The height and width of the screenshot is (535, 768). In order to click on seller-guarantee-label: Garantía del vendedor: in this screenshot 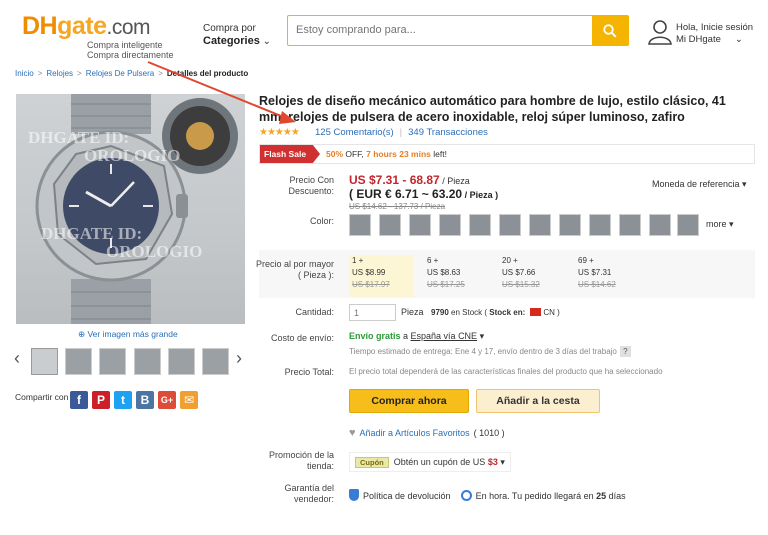, I will do `click(309, 493)`.